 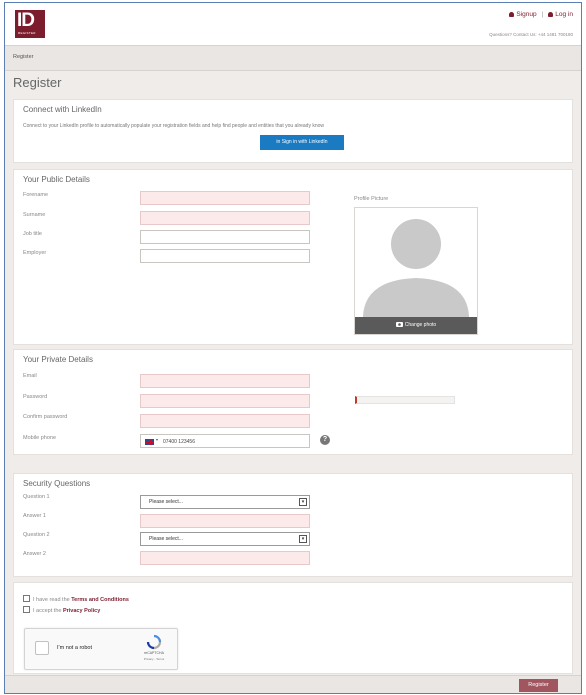 I want to click on breadcrumb-bar: Register, so click(x=293, y=58).